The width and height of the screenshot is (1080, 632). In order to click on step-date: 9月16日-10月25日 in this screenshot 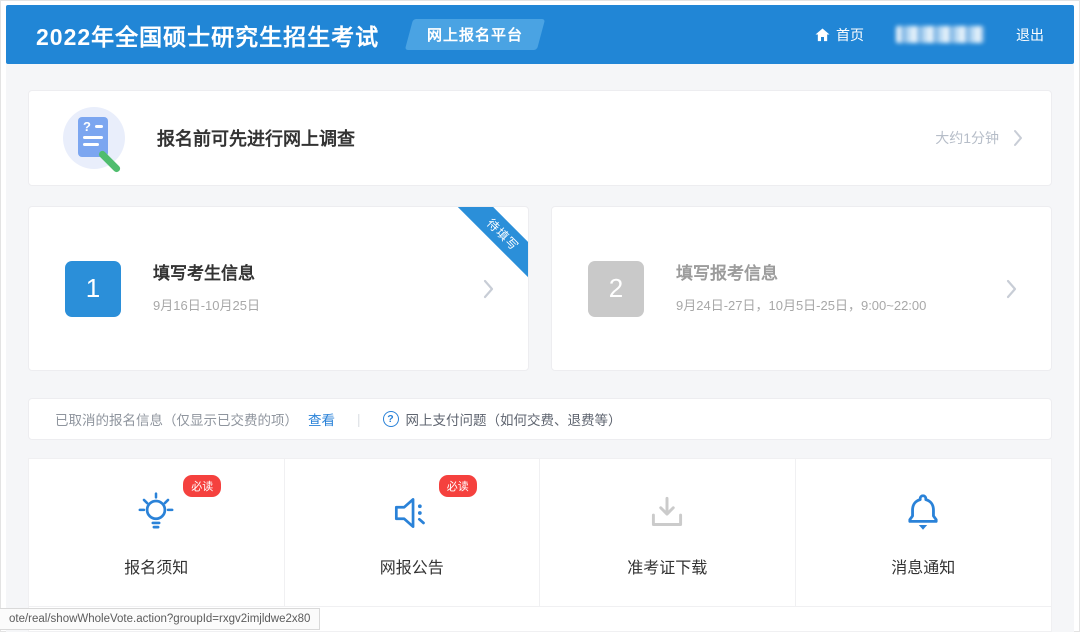, I will do `click(206, 305)`.